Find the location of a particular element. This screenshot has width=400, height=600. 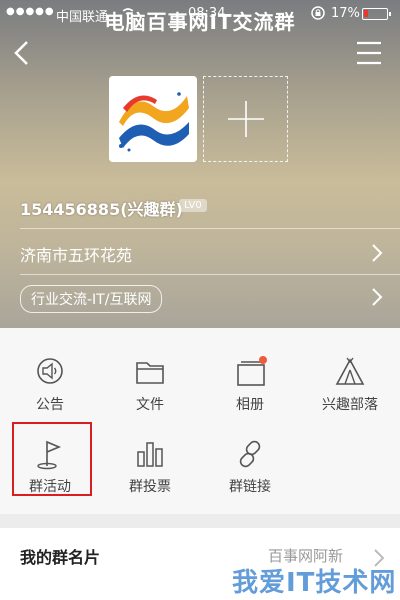

group-avatar is located at coordinates (153, 119).